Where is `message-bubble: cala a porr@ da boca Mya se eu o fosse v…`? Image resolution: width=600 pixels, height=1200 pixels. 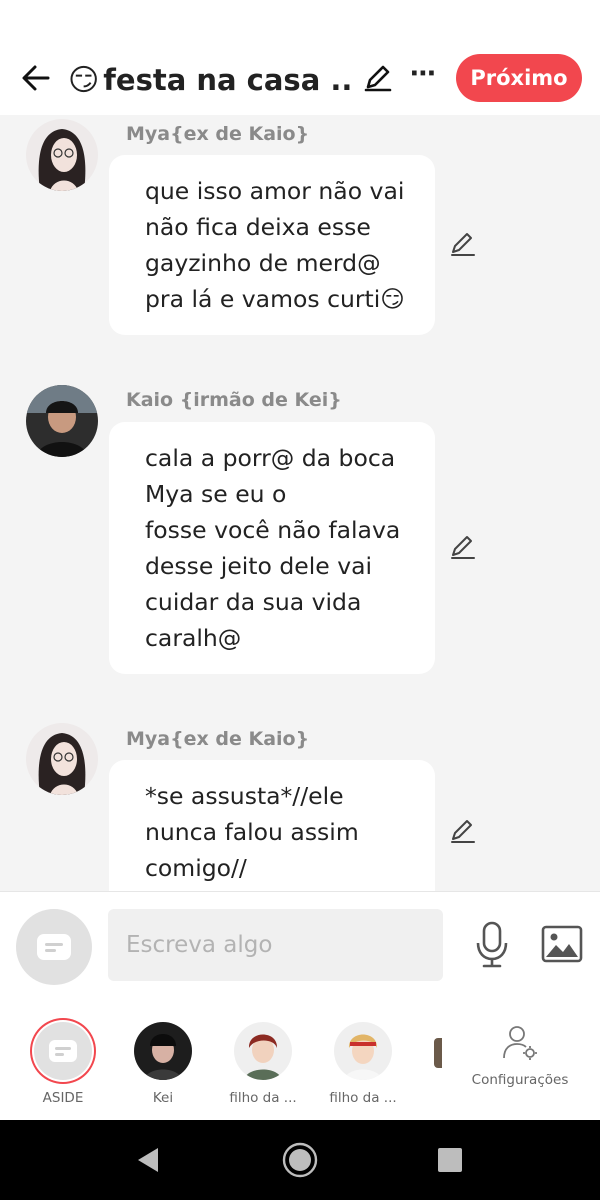 message-bubble: cala a porr@ da boca Mya se eu o fosse v… is located at coordinates (272, 548).